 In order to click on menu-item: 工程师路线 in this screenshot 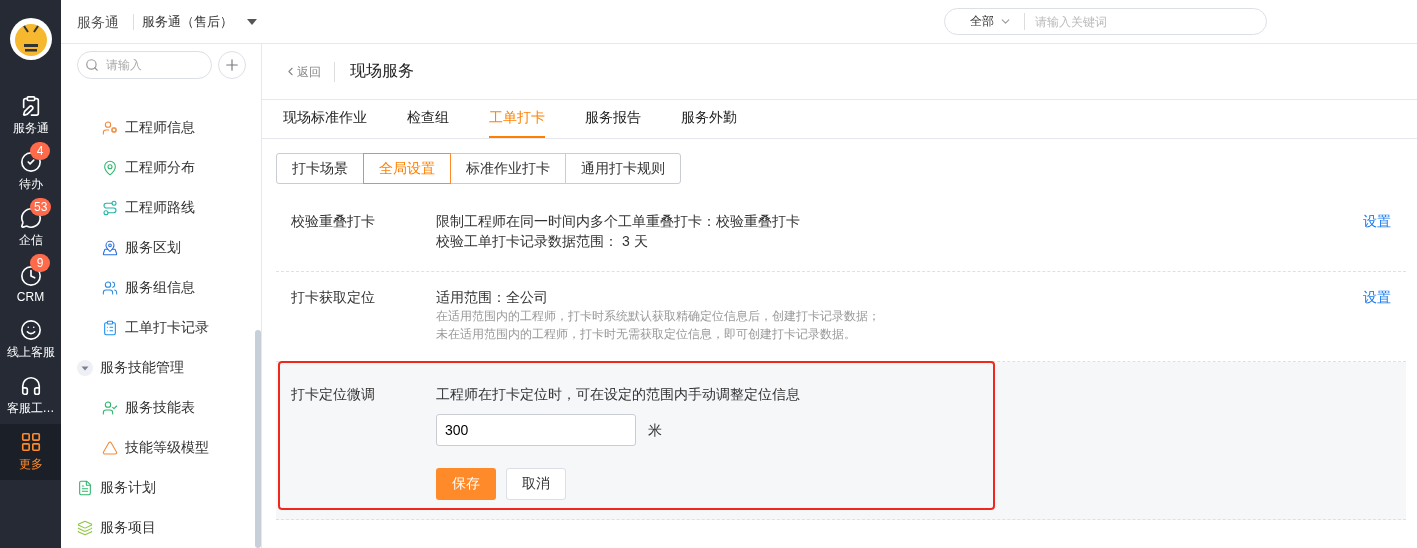, I will do `click(148, 208)`.